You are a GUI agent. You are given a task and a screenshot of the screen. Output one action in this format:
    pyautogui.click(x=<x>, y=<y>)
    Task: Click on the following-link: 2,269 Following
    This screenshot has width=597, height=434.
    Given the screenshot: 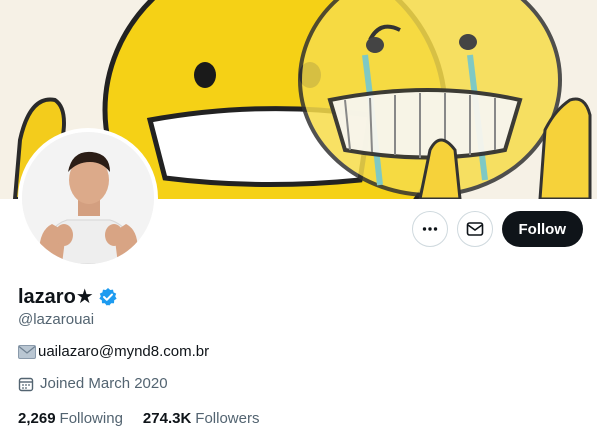 What is the action you would take?
    pyautogui.click(x=70, y=418)
    